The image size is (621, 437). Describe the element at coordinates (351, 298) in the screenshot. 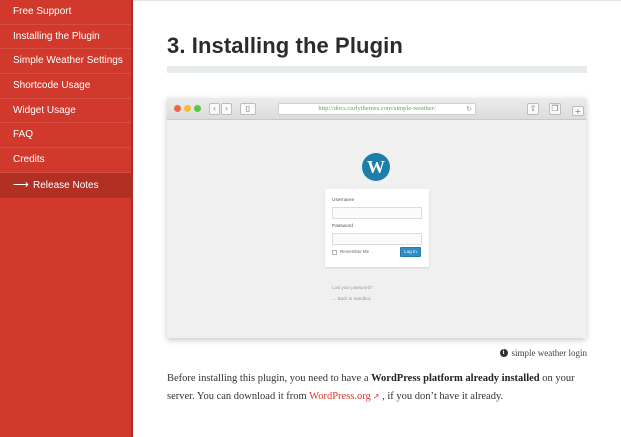

I see `back-link: ← Back to Sandbox` at that location.